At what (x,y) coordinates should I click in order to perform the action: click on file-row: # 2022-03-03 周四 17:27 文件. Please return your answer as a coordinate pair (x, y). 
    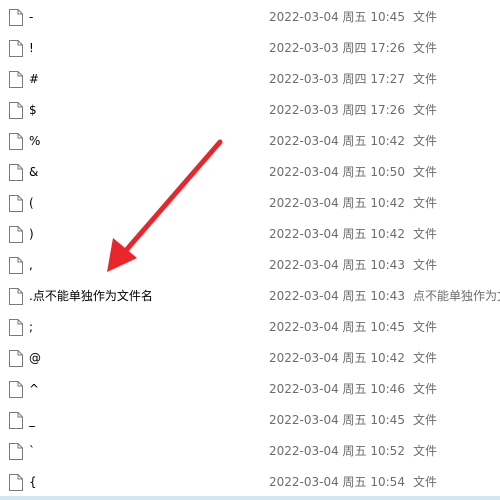
    Looking at the image, I should click on (250, 79).